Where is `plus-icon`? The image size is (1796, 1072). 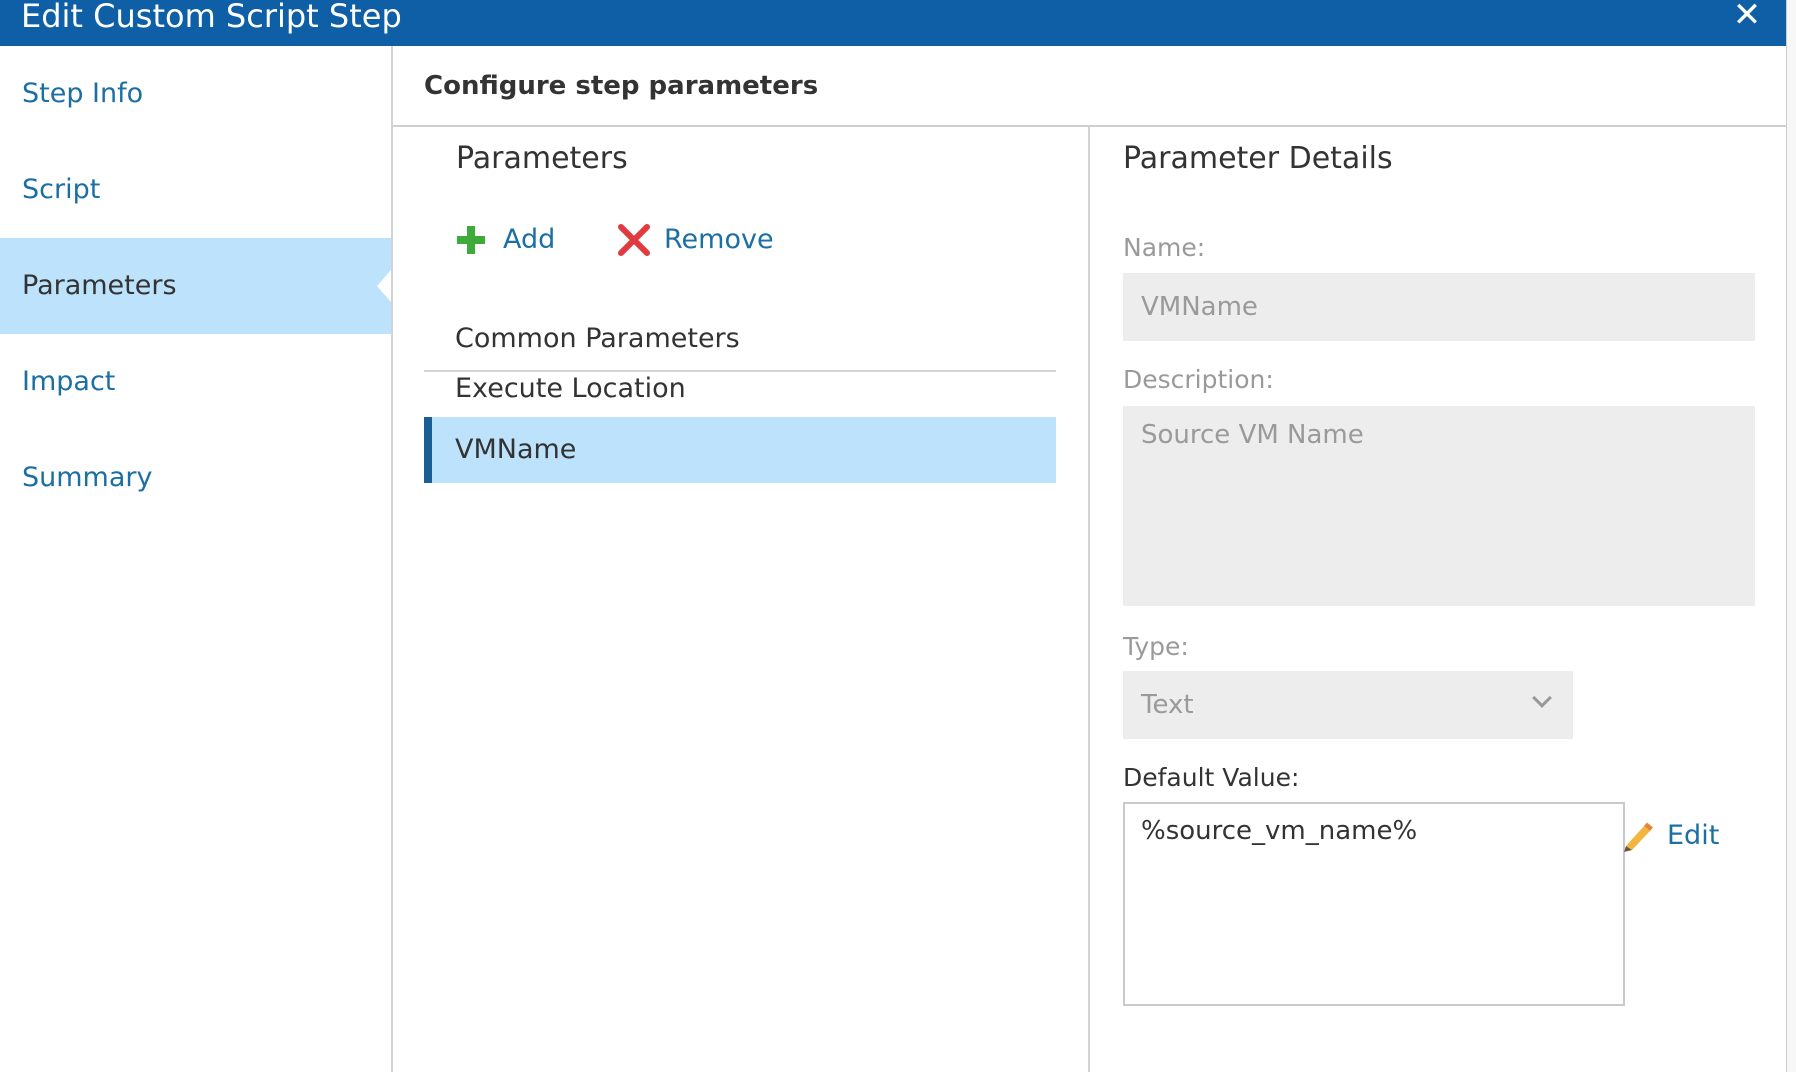 plus-icon is located at coordinates (471, 240).